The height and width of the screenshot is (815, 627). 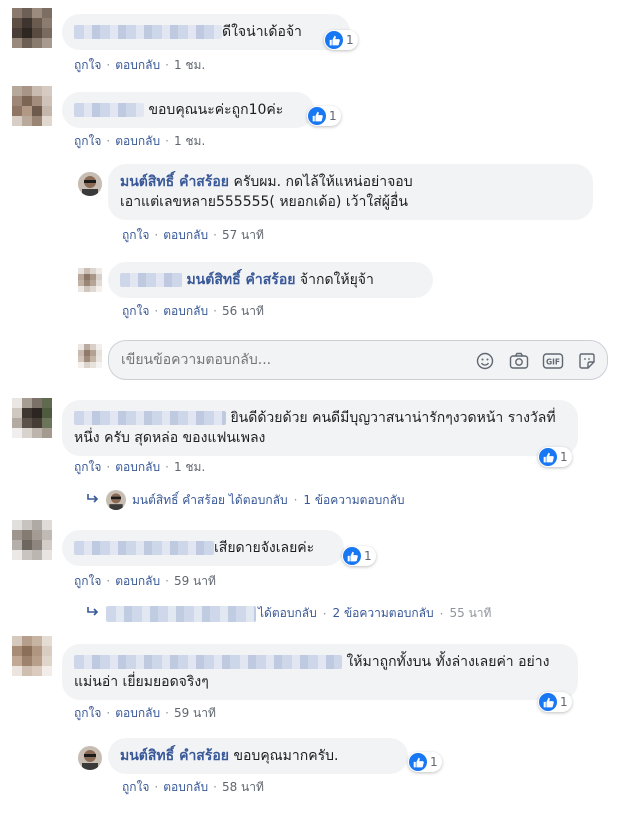 What do you see at coordinates (258, 499) in the screenshot?
I see `reply-summary-action: ได้ตอบกลับ` at bounding box center [258, 499].